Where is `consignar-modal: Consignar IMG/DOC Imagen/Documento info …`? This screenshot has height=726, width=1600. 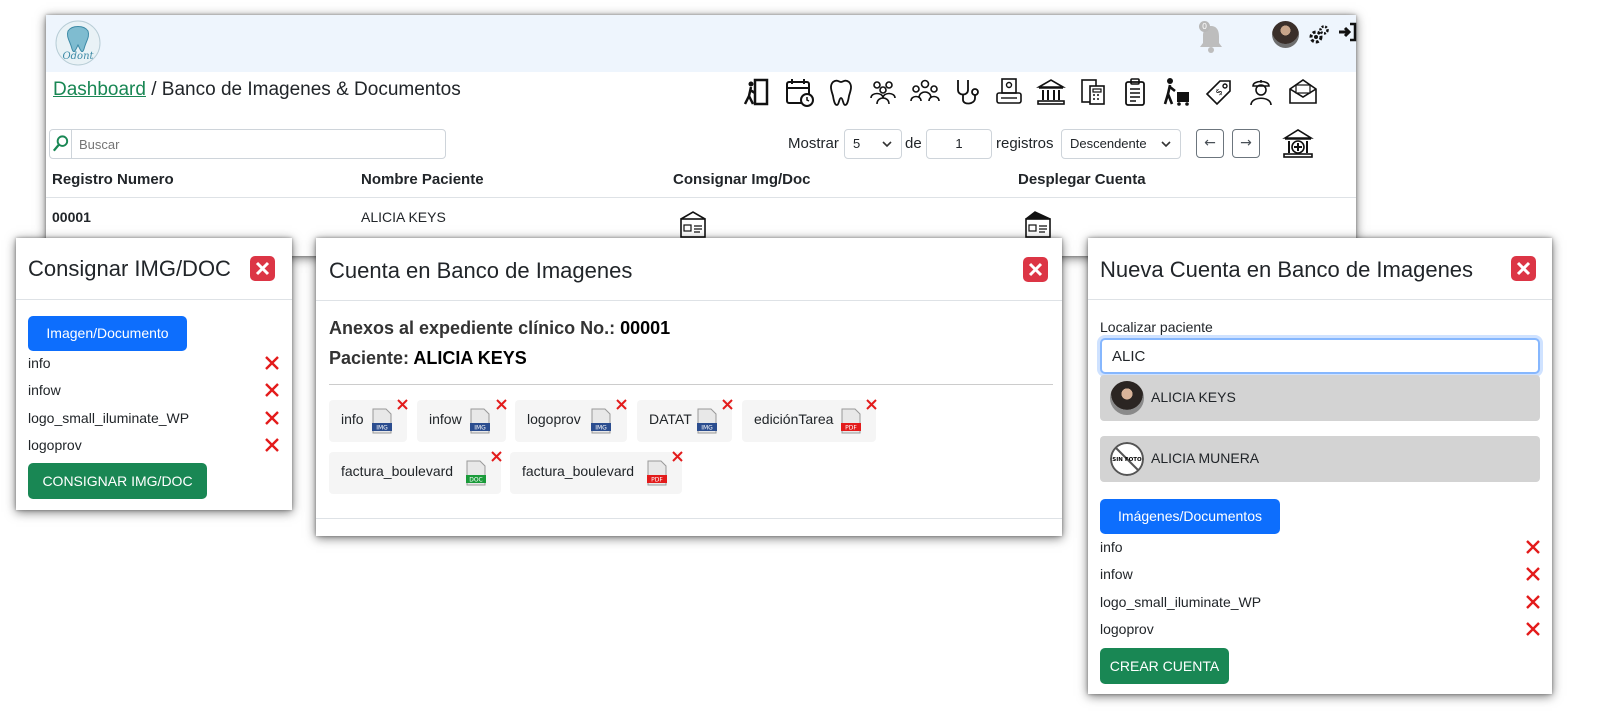
consignar-modal: Consignar IMG/DOC Imagen/Documento info … is located at coordinates (154, 374).